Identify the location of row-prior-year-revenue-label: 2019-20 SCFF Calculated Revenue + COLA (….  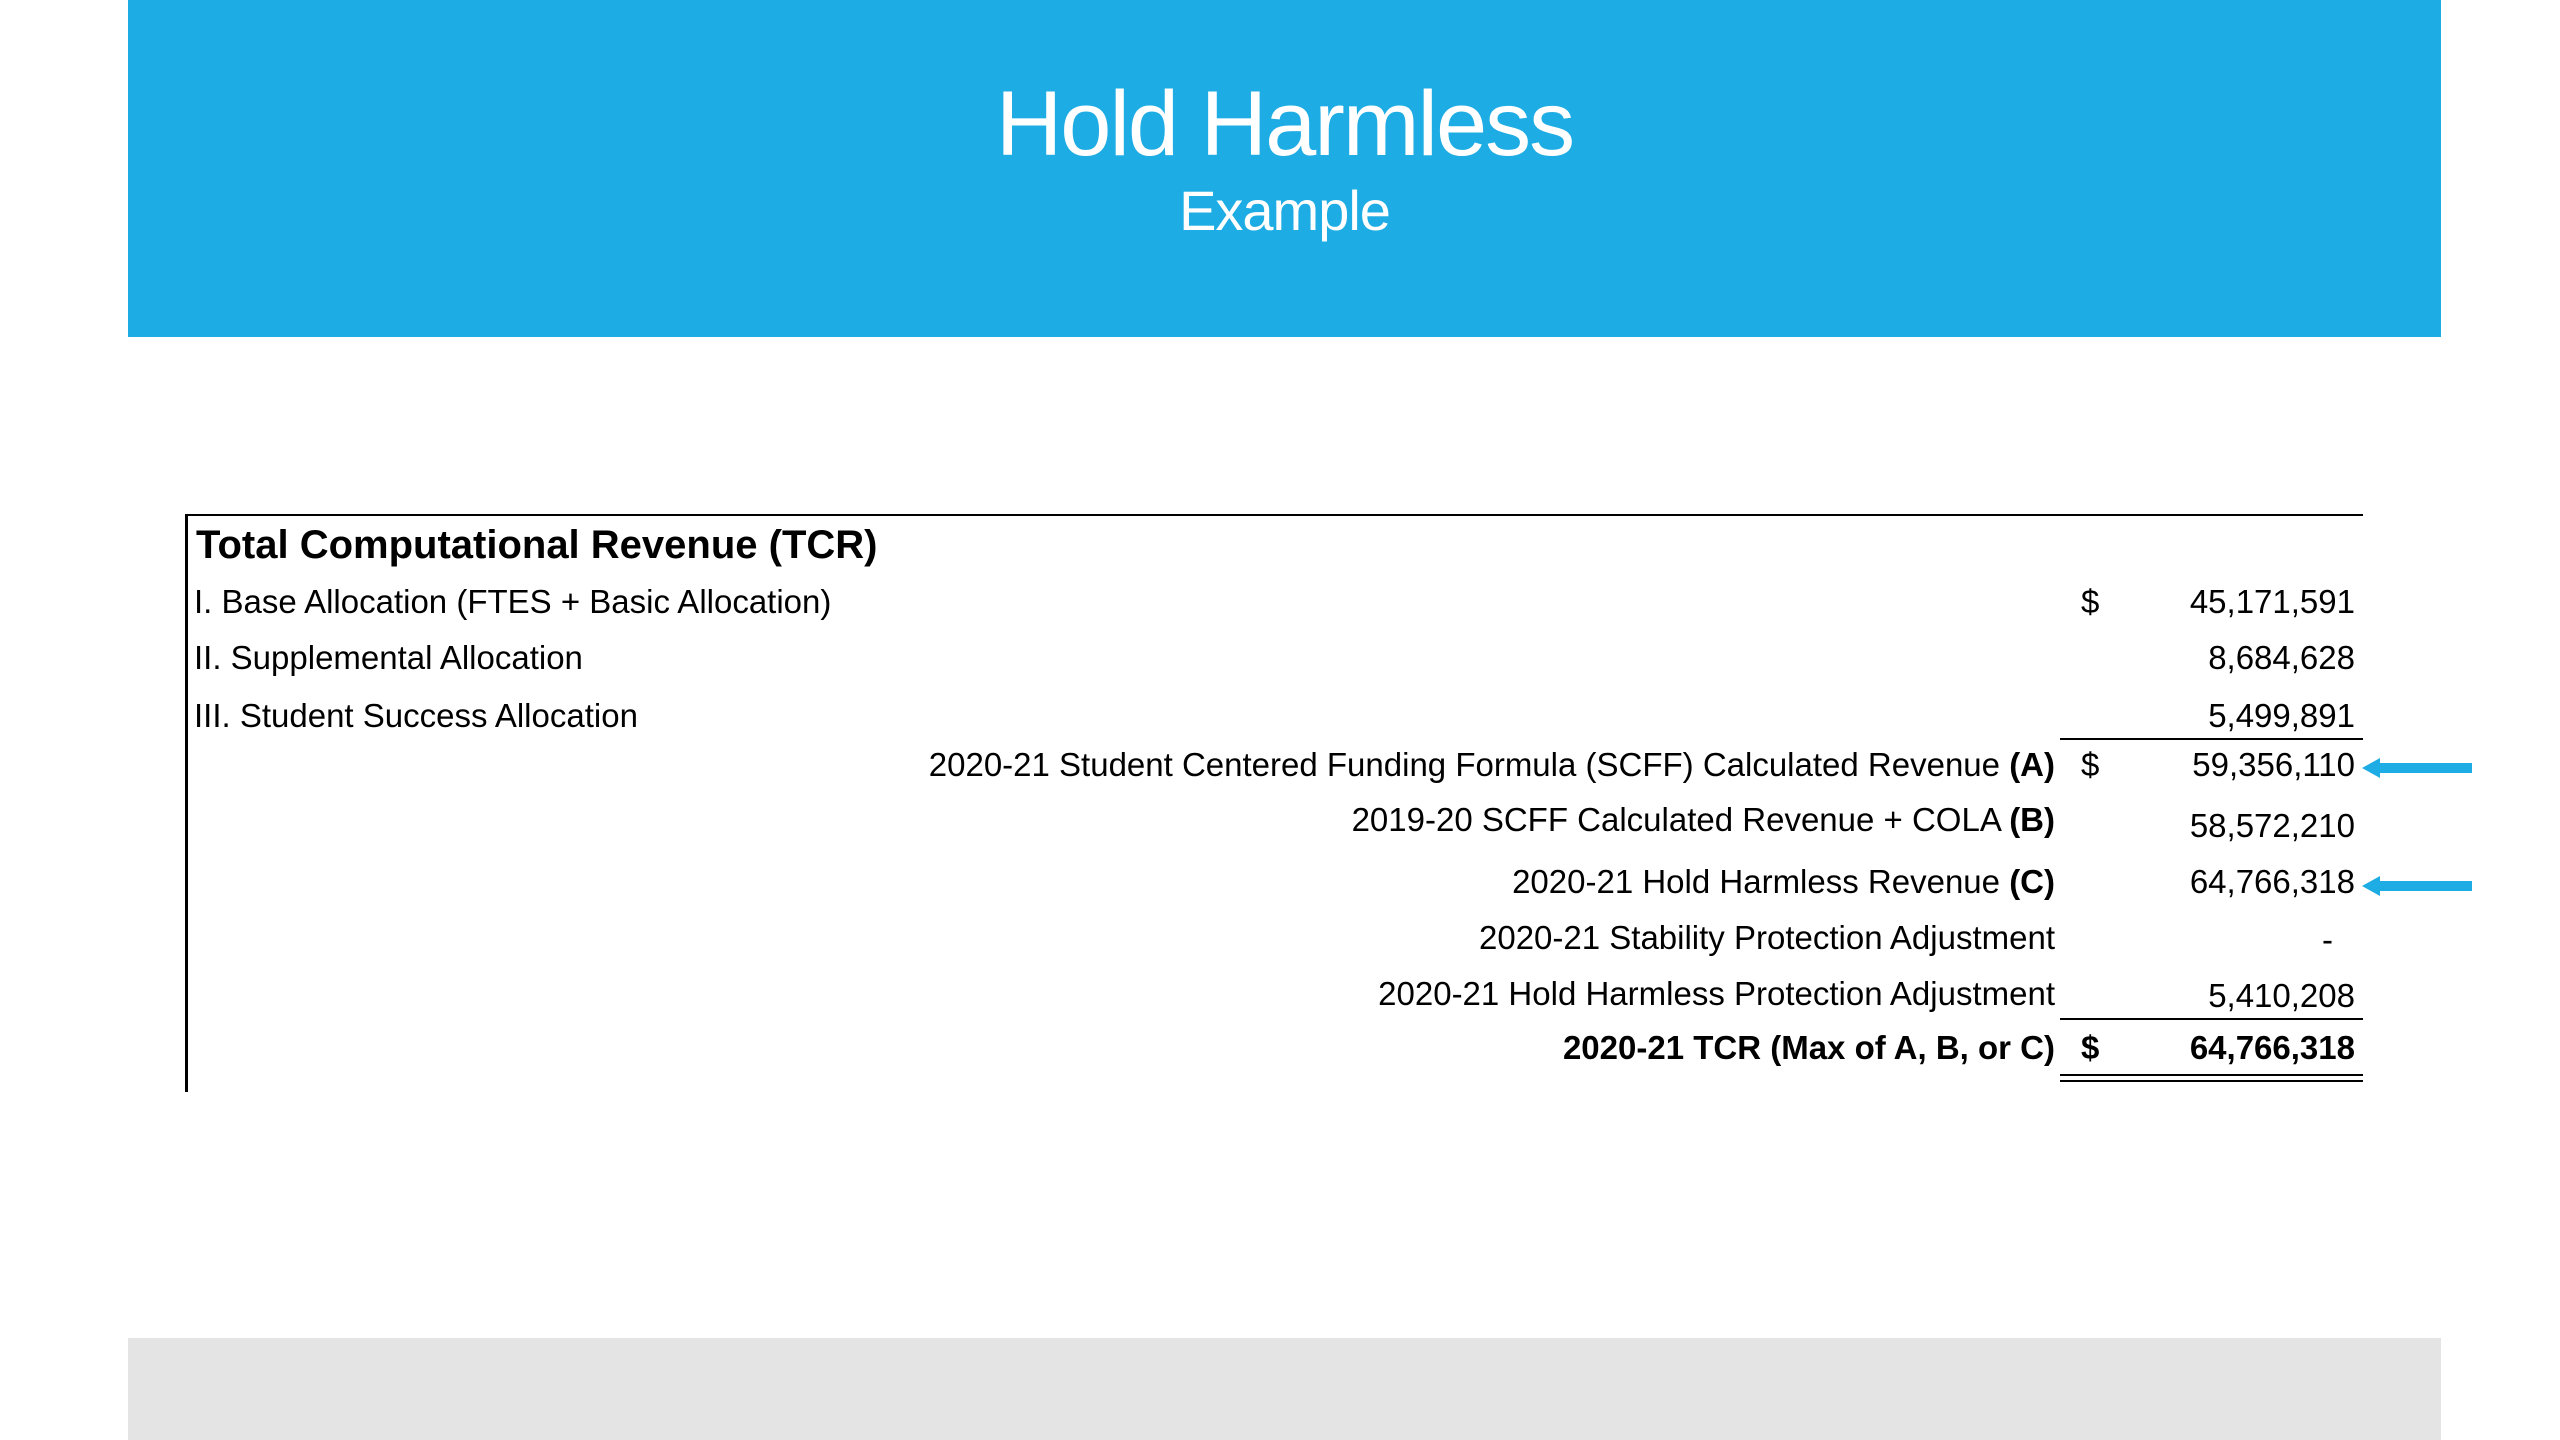
(1703, 819).